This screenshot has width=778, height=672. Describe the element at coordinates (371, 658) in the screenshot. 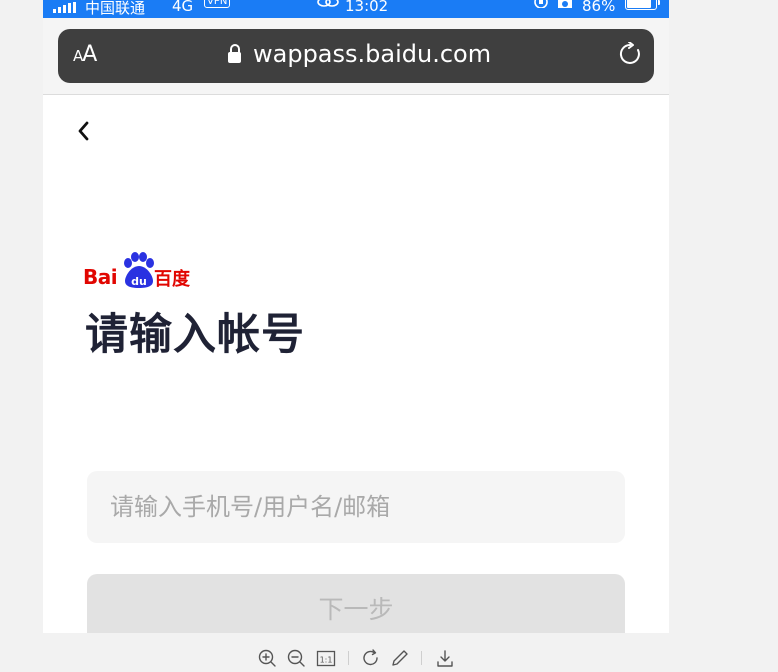

I see `rotate-icon` at that location.